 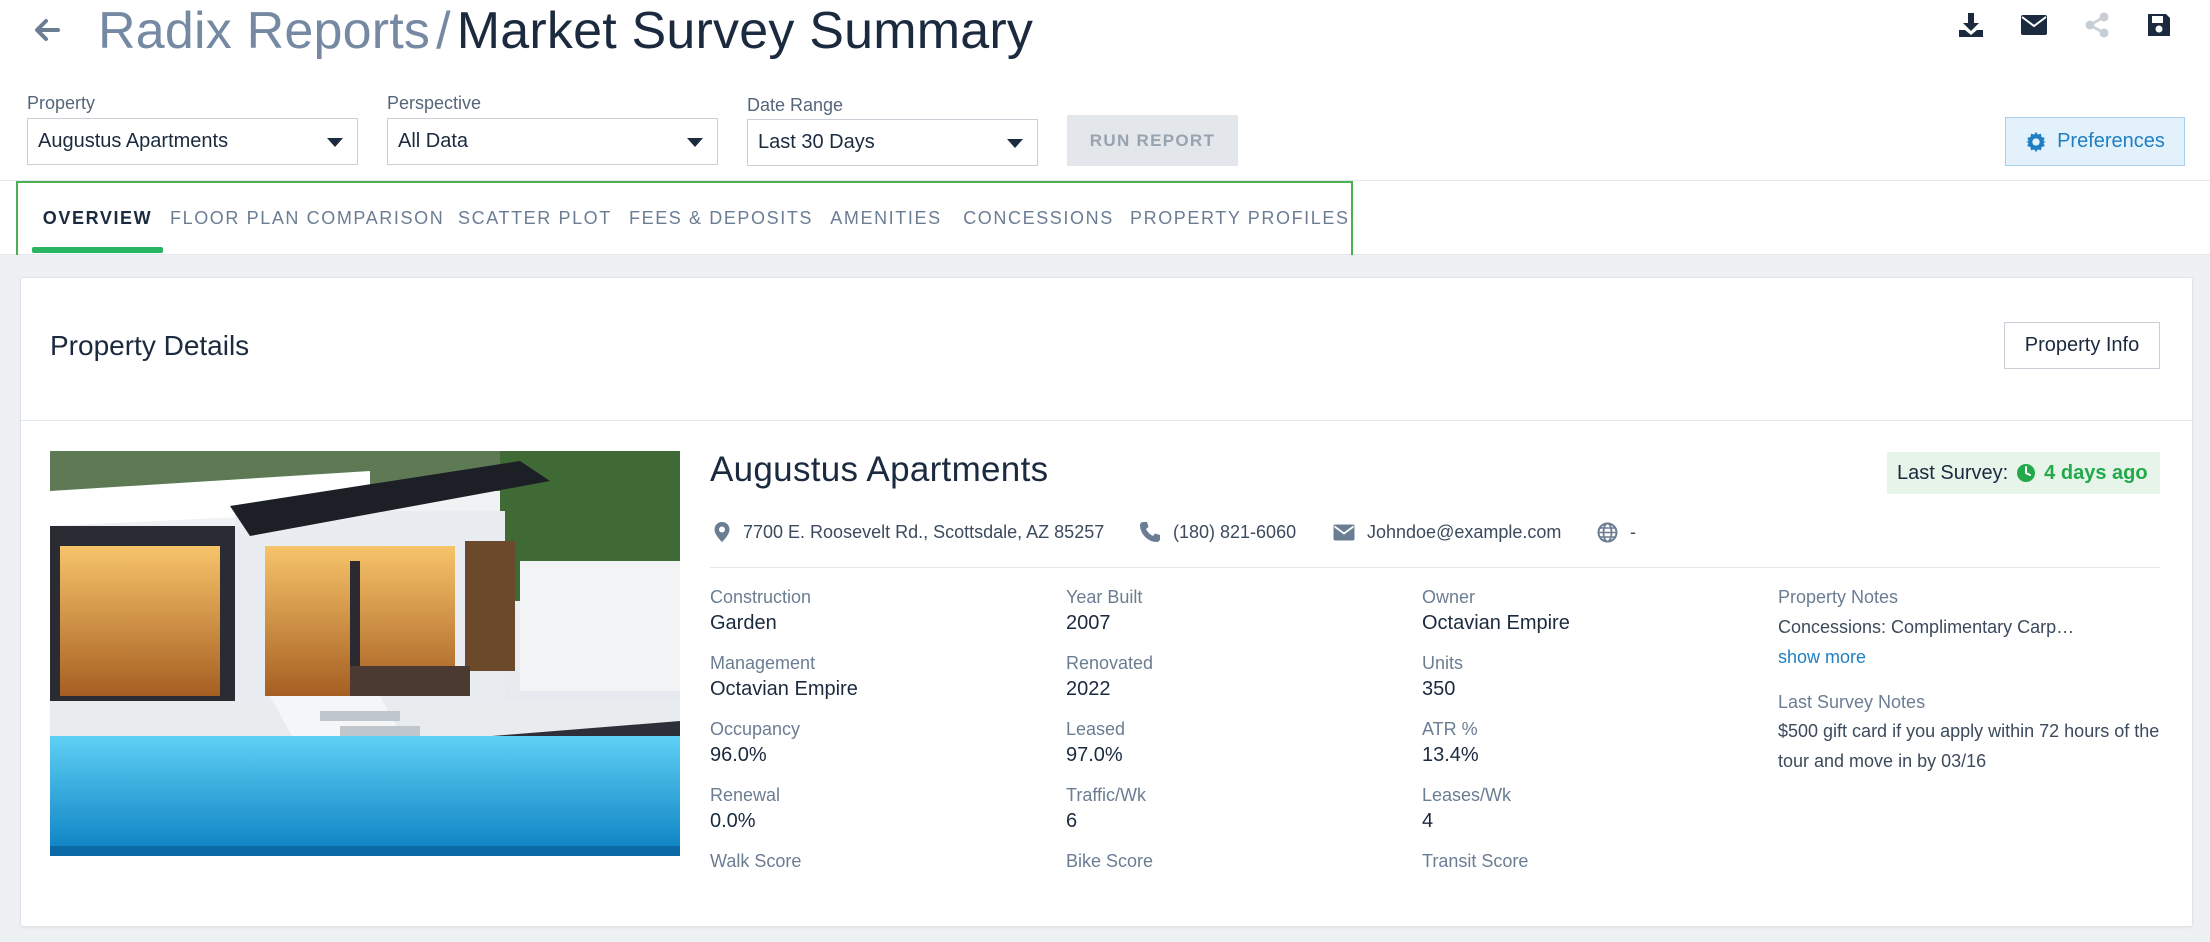 What do you see at coordinates (1152, 140) in the screenshot?
I see `run-report-button: RUN REPORT` at bounding box center [1152, 140].